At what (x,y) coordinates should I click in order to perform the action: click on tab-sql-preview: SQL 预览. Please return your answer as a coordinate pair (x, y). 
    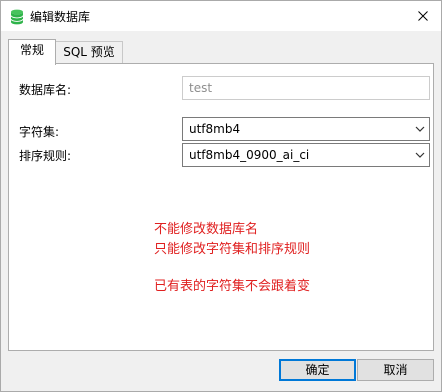
    Looking at the image, I should click on (89, 52).